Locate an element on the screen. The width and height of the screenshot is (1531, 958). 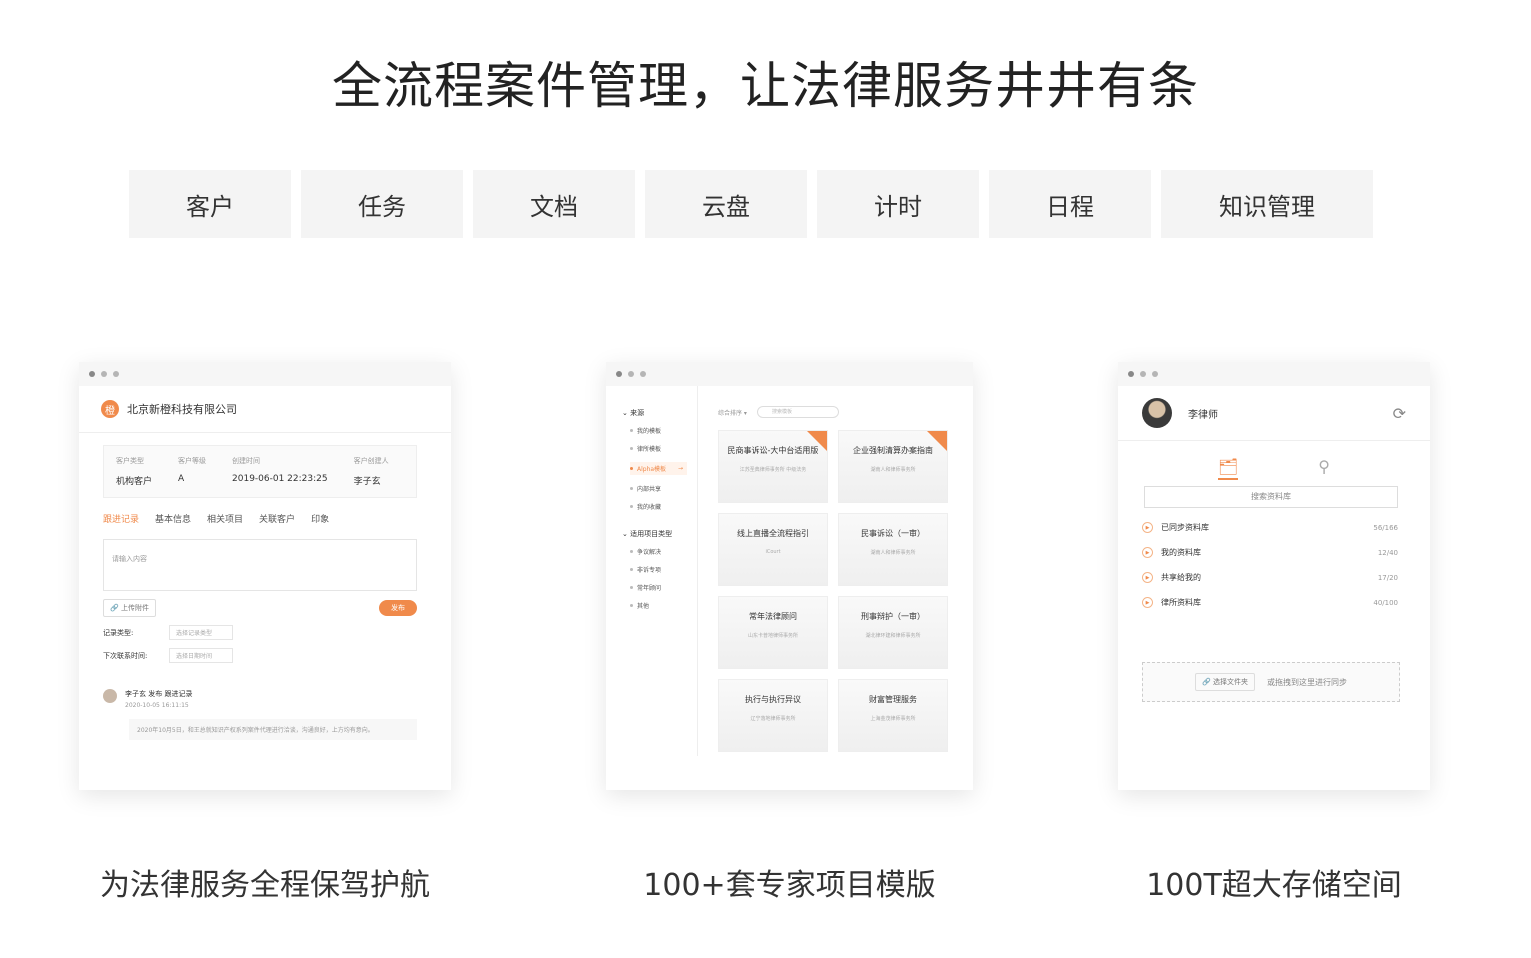
template-card: 企业强制清算办案指南 湖南人和律师事务所 is located at coordinates (893, 466).